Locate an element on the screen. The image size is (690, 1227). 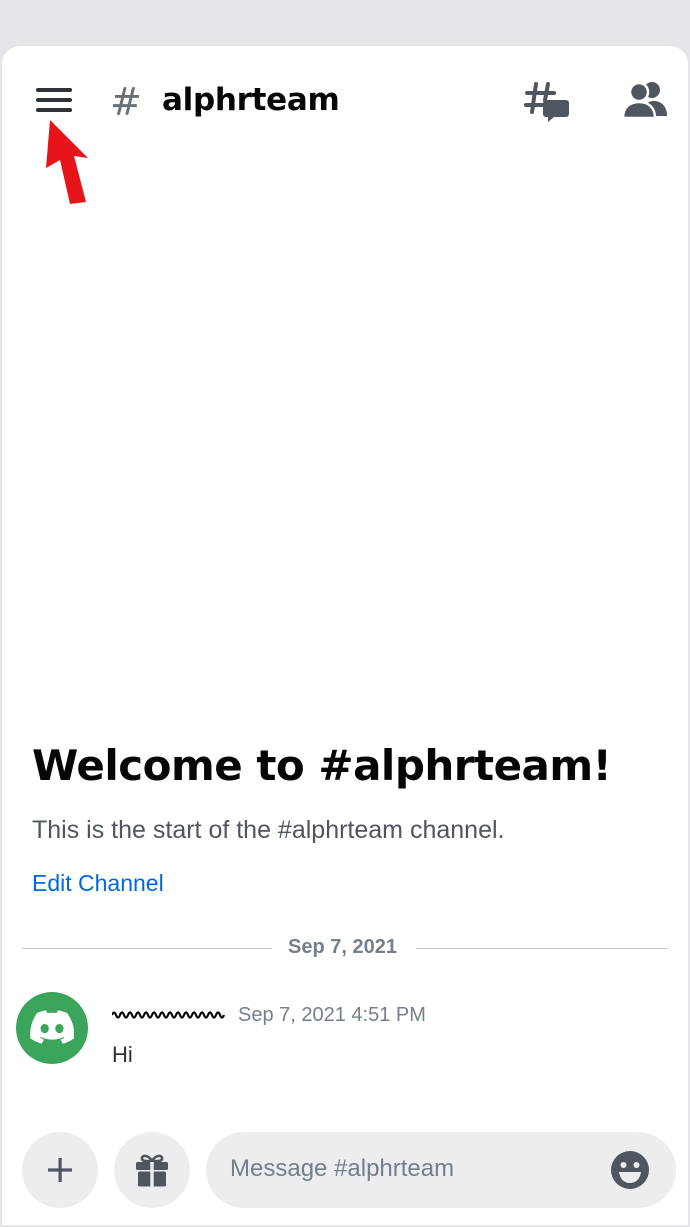
gift-button is located at coordinates (152, 1170).